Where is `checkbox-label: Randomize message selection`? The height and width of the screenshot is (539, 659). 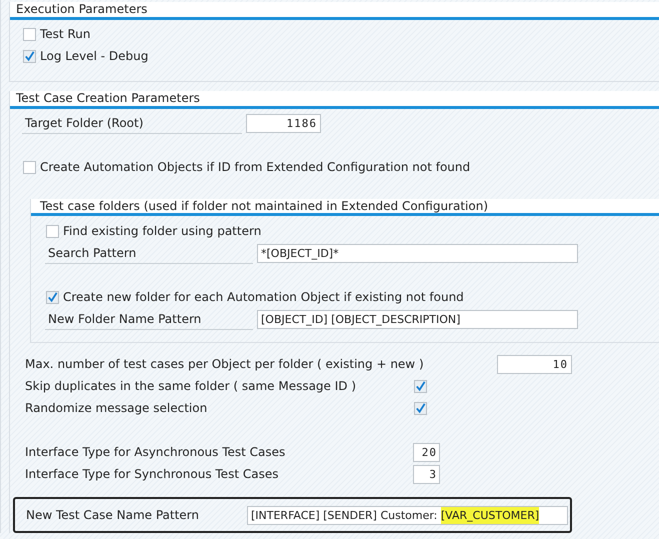 checkbox-label: Randomize message selection is located at coordinates (116, 408).